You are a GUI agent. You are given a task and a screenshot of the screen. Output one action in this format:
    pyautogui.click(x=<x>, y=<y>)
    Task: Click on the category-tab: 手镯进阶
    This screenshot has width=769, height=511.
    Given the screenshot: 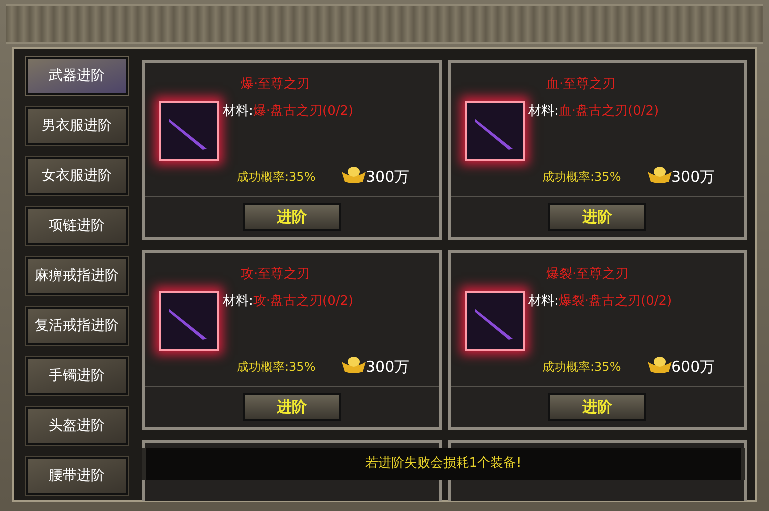 What is the action you would take?
    pyautogui.click(x=77, y=376)
    